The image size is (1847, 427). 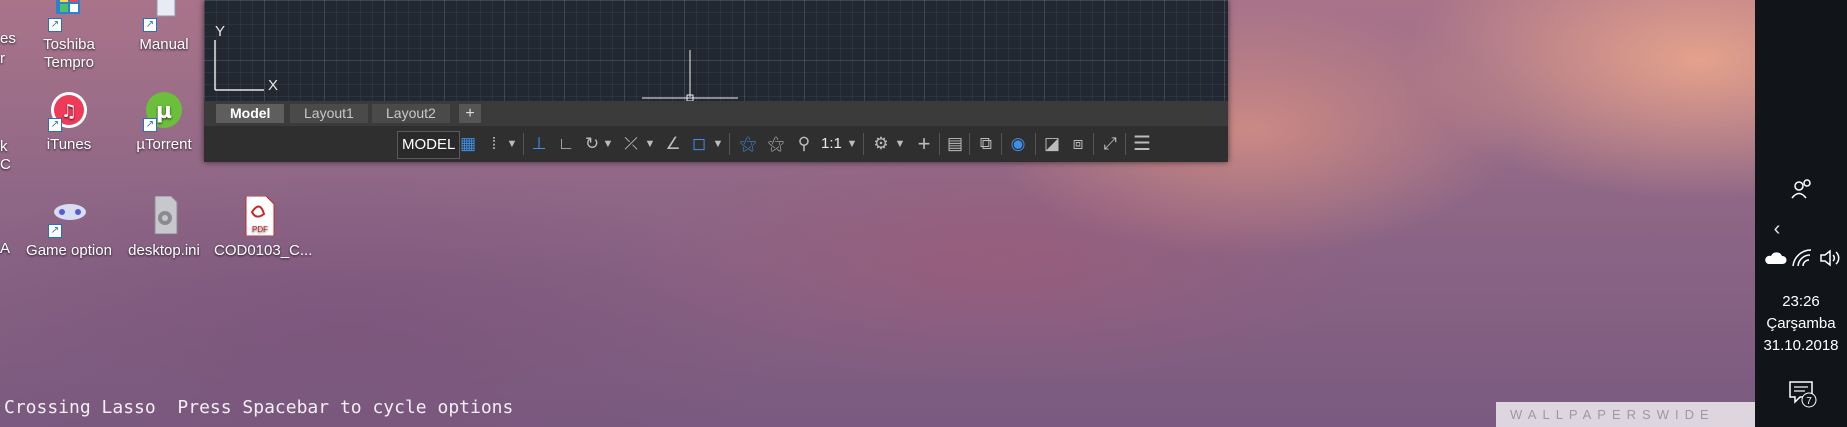 I want to click on itunes-icon: ♫ ↗, so click(x=69, y=111).